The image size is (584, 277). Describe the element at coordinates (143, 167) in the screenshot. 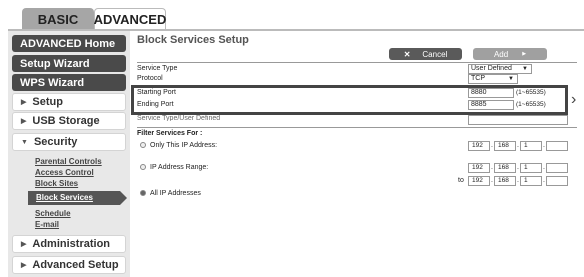

I see `ip-range-radio` at that location.